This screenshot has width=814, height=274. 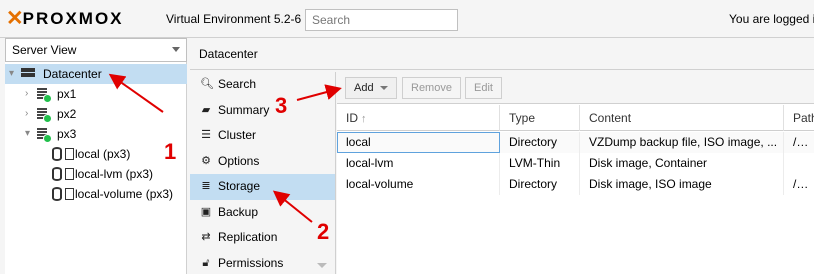 I want to click on tree-item-label: px2, so click(x=67, y=114).